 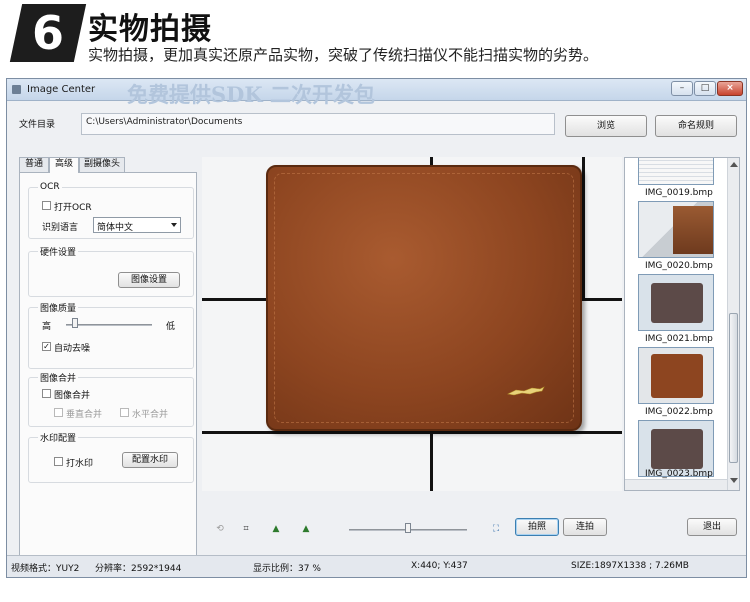 What do you see at coordinates (537, 527) in the screenshot?
I see `capture-button: 拍照` at bounding box center [537, 527].